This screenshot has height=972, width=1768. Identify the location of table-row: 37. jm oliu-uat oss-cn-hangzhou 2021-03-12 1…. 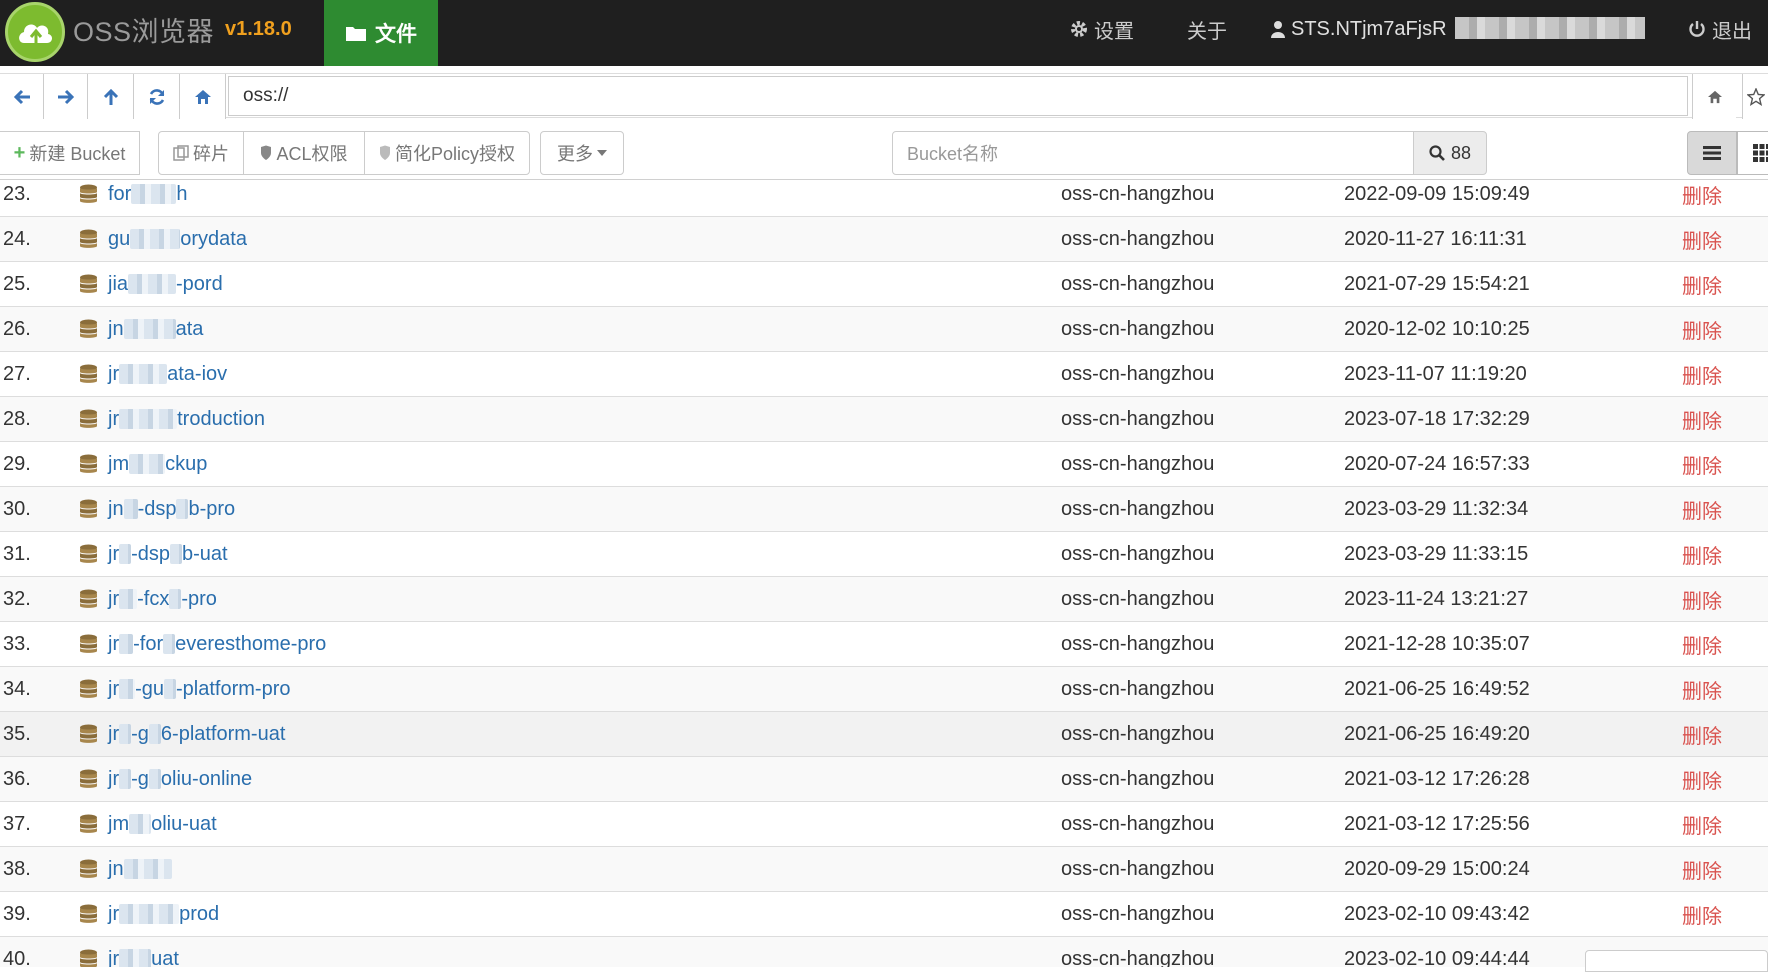
(884, 824).